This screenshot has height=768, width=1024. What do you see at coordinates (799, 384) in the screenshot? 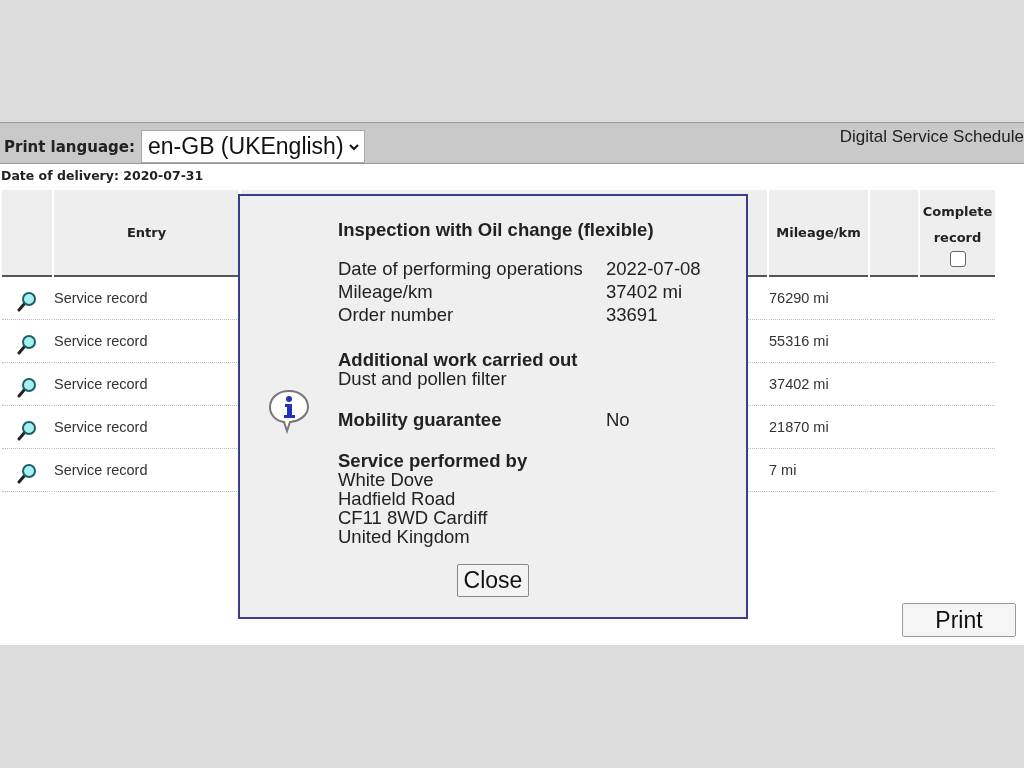
I see `table-cell: 37402 mi` at bounding box center [799, 384].